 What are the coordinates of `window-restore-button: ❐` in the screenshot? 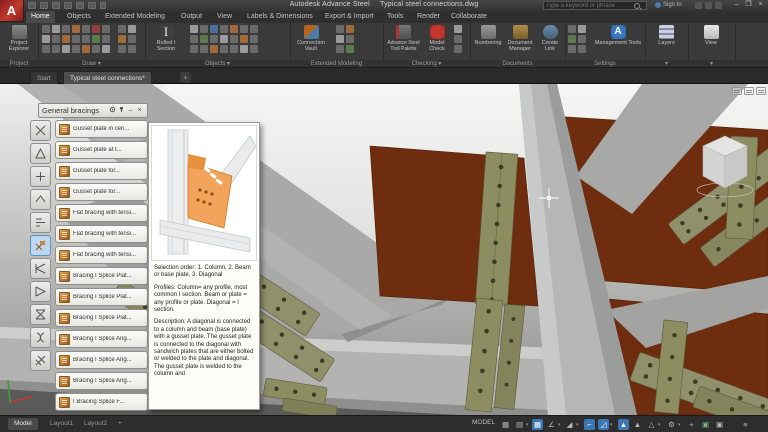 It's located at (748, 4).